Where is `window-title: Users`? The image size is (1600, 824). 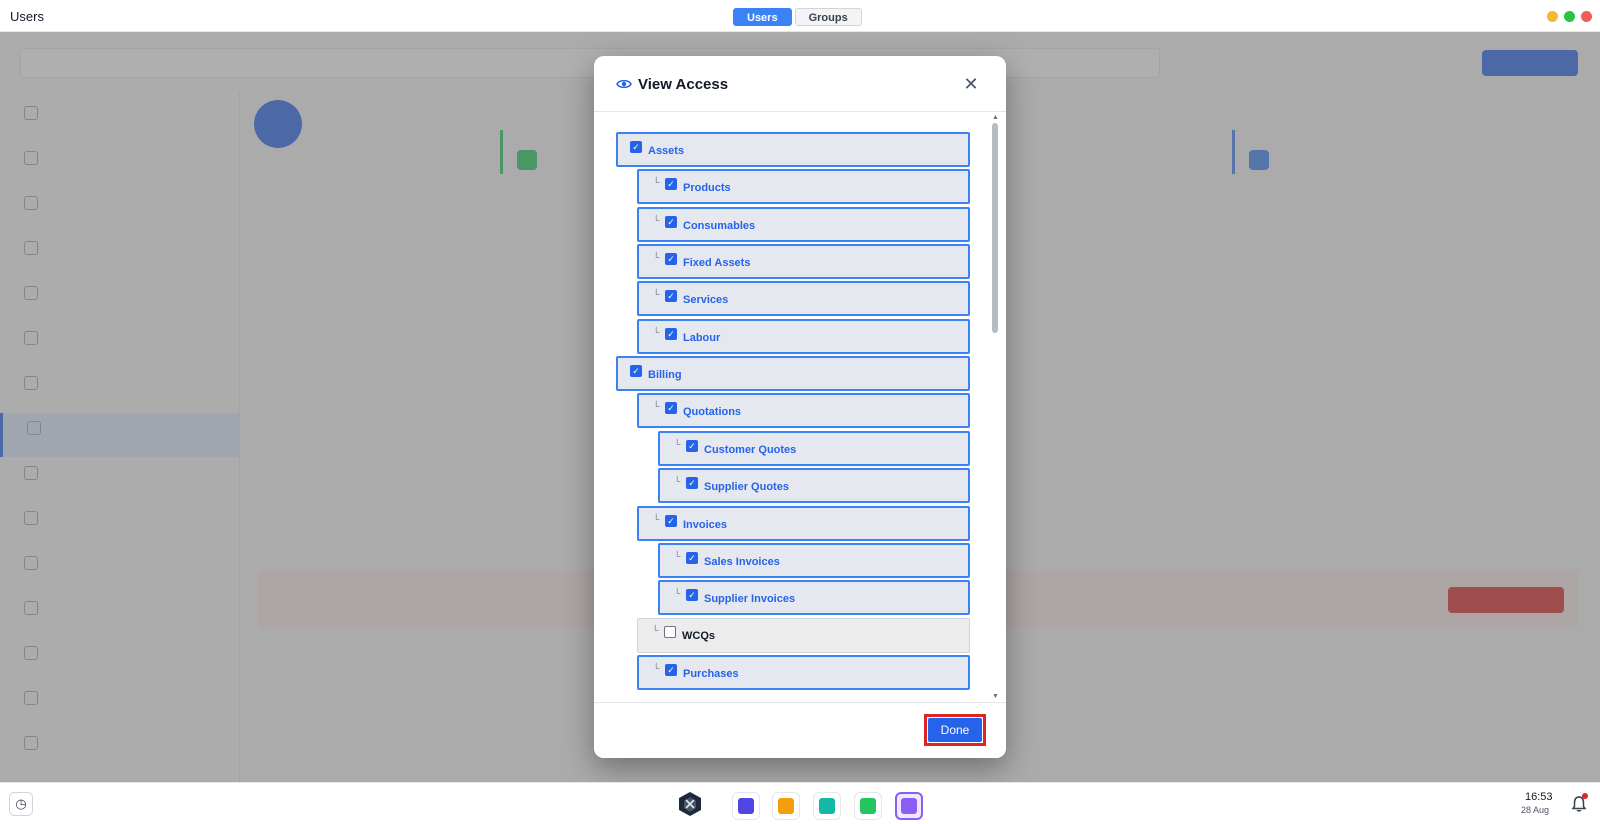
window-title: Users is located at coordinates (27, 16).